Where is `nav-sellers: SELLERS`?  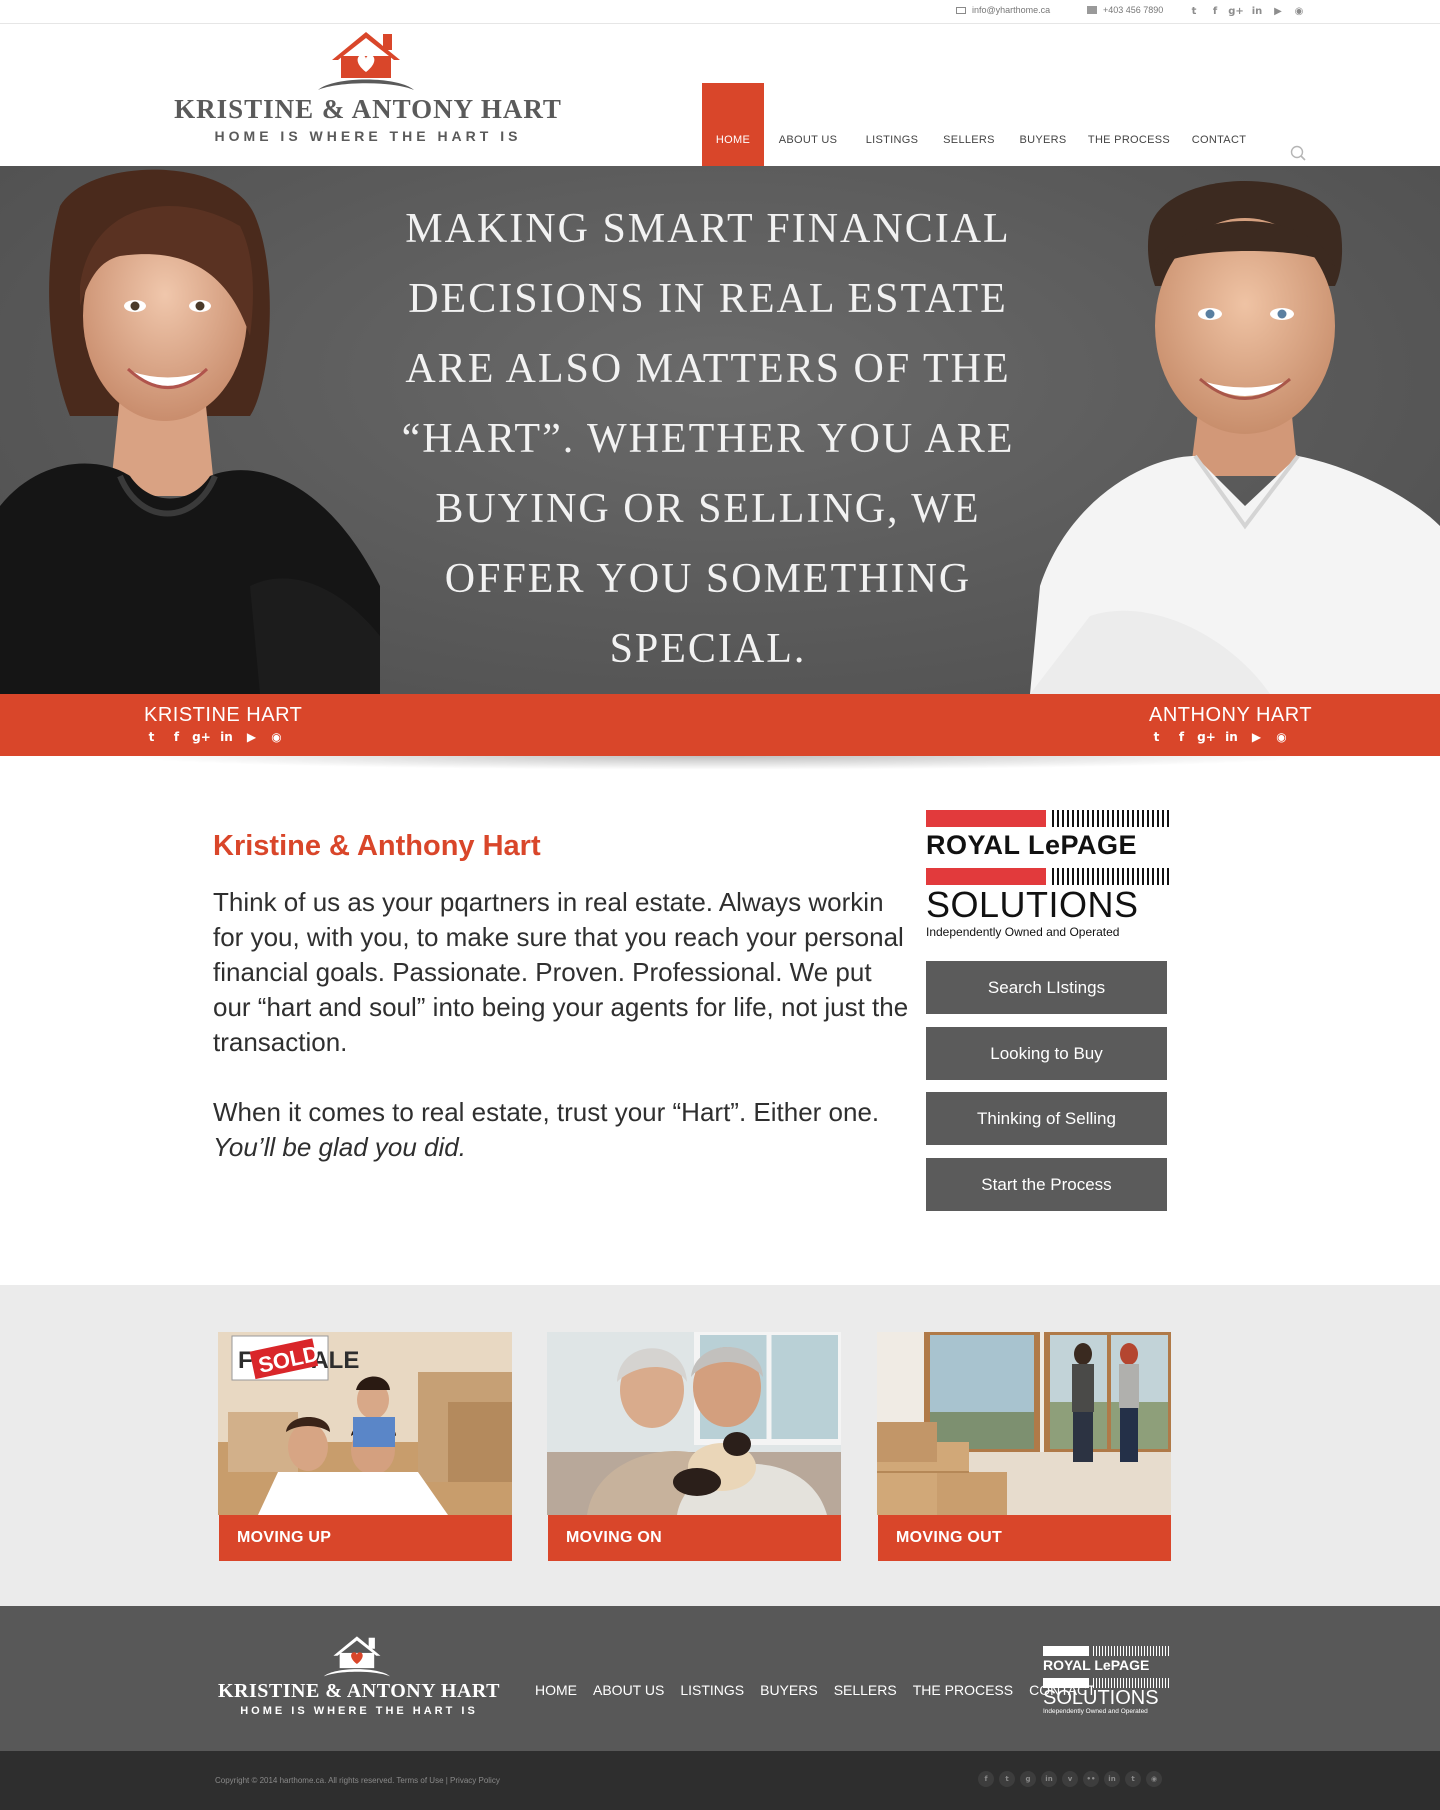 nav-sellers: SELLERS is located at coordinates (969, 124).